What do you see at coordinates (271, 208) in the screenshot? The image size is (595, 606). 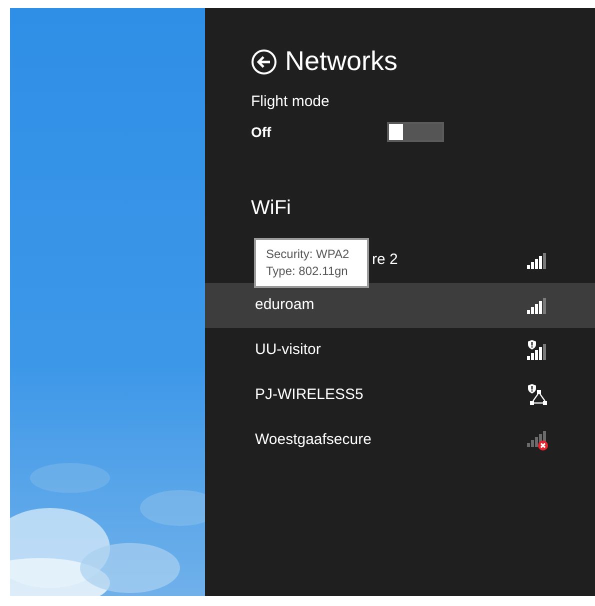 I see `wifi-heading: WiFi` at bounding box center [271, 208].